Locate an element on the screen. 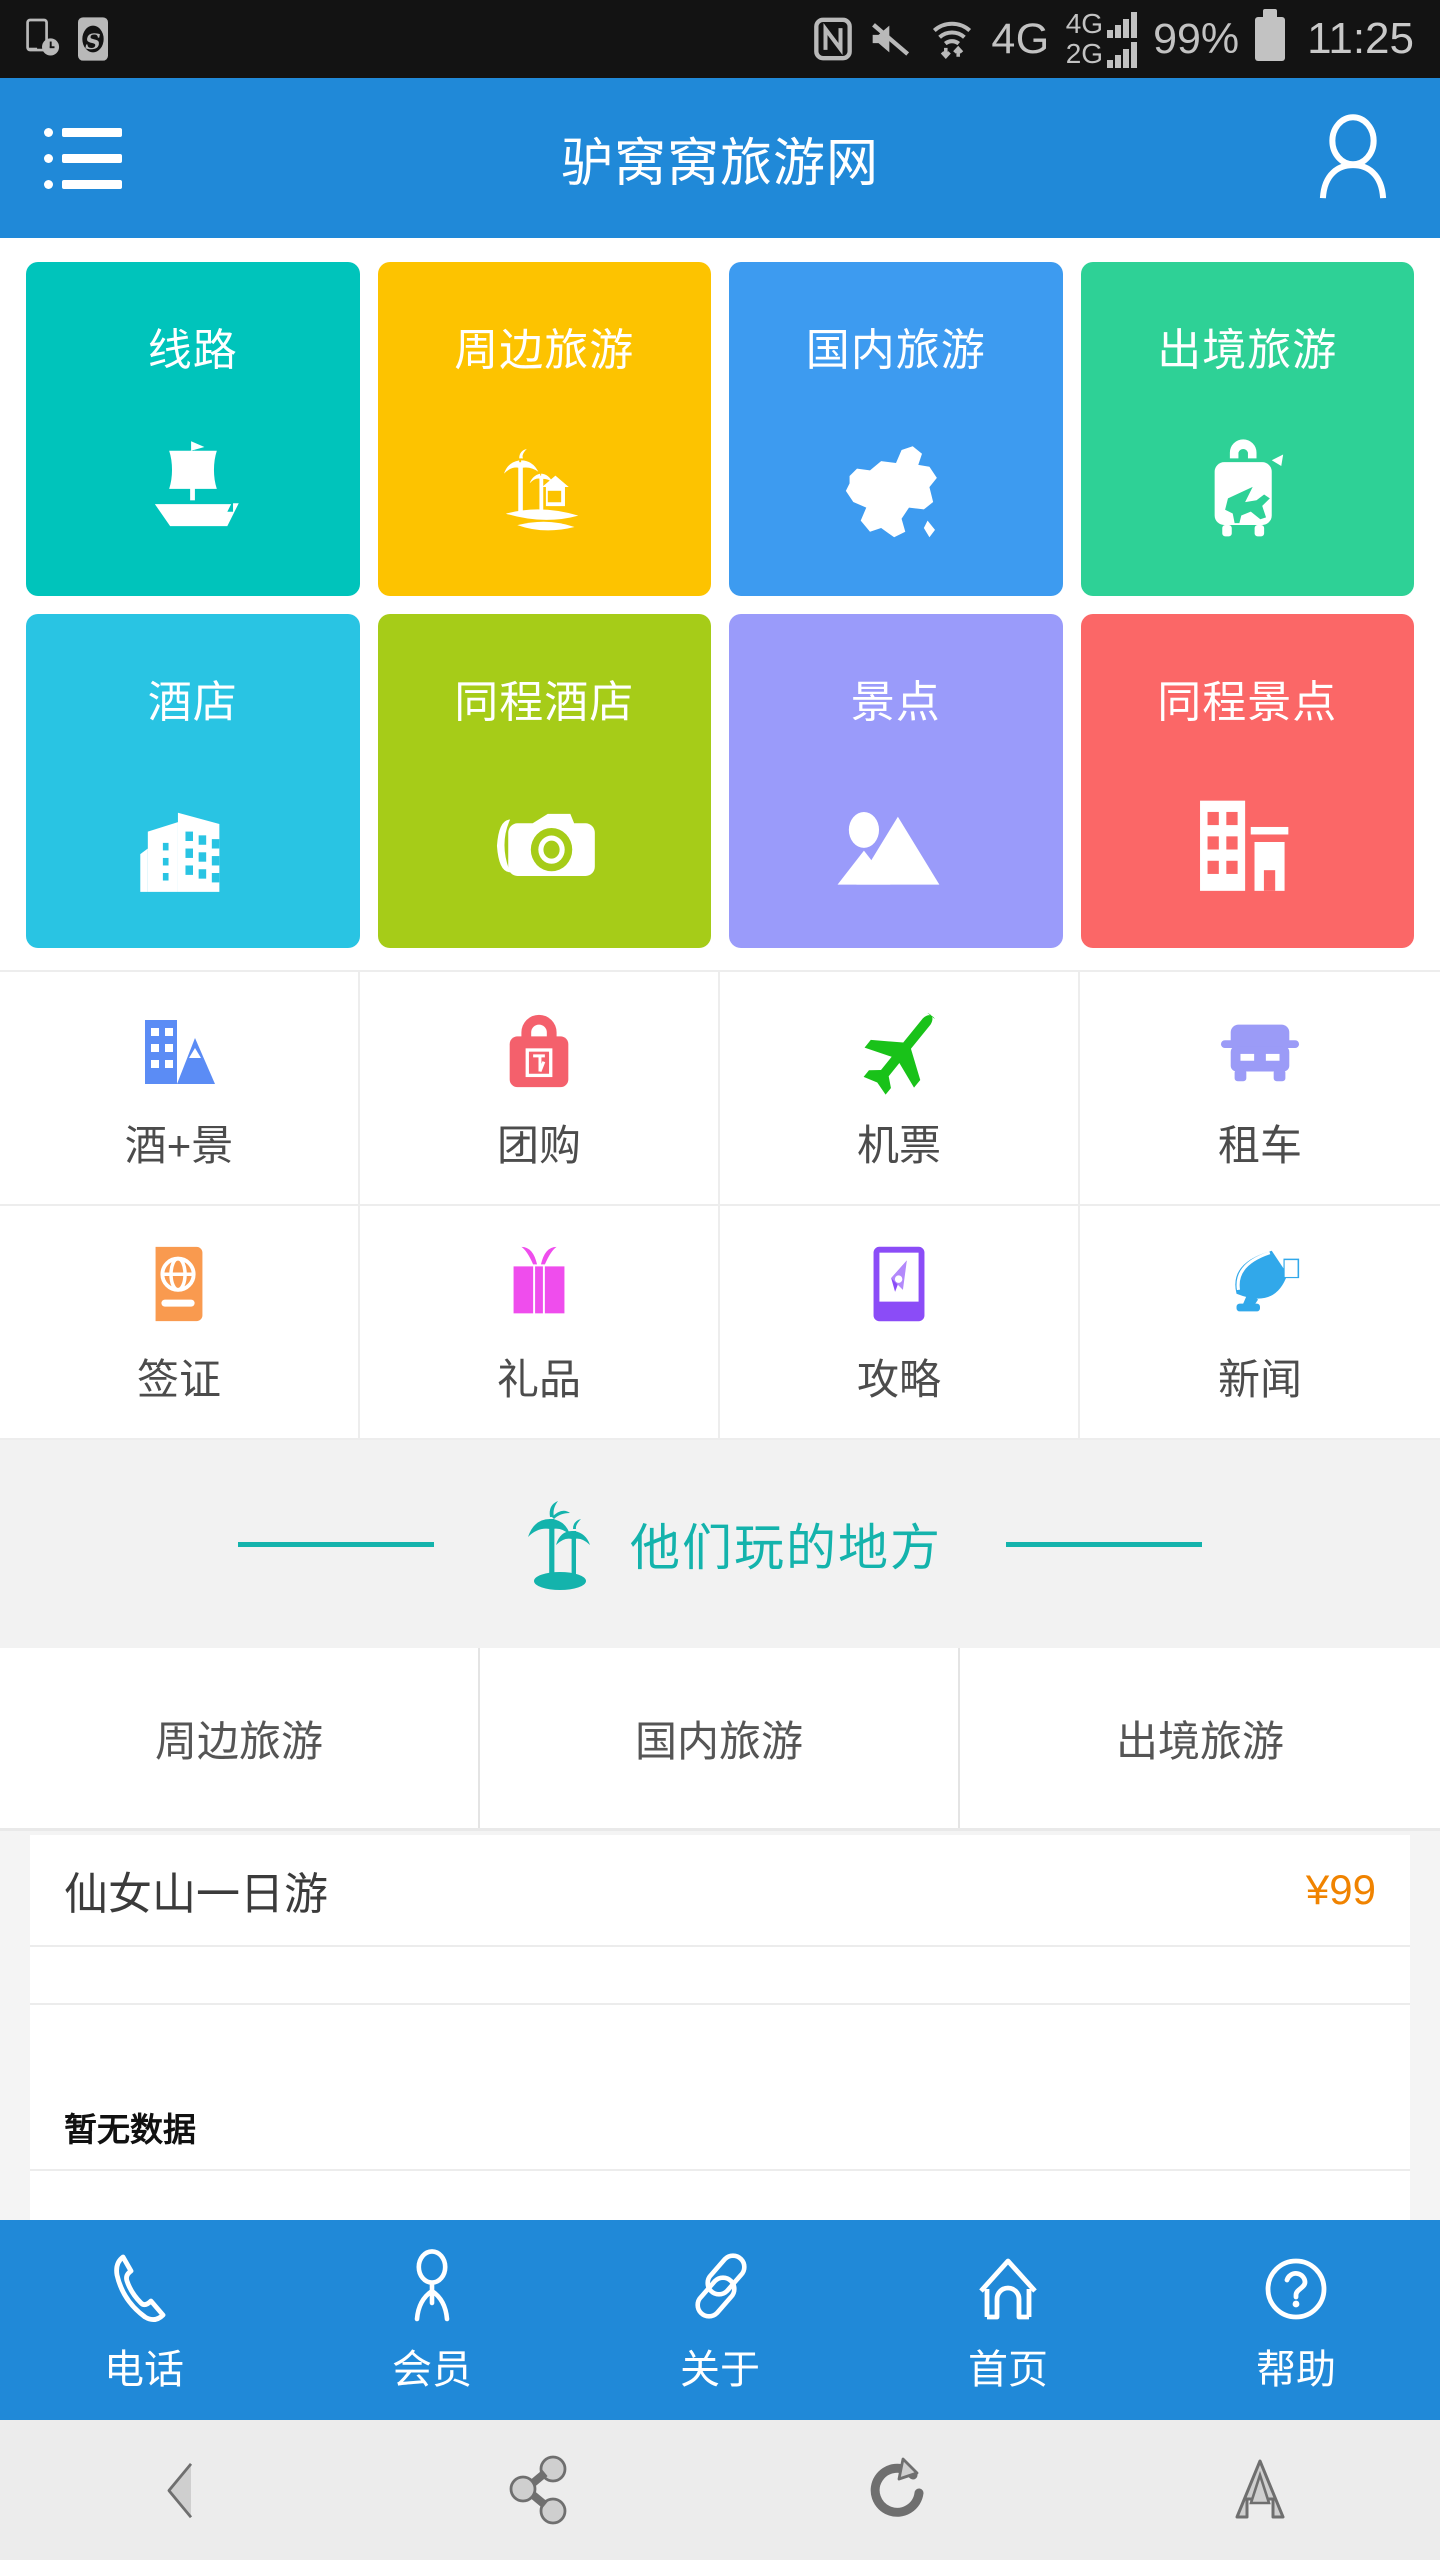 This screenshot has width=1440, height=2560. quick-item-label: 团购 is located at coordinates (538, 1145).